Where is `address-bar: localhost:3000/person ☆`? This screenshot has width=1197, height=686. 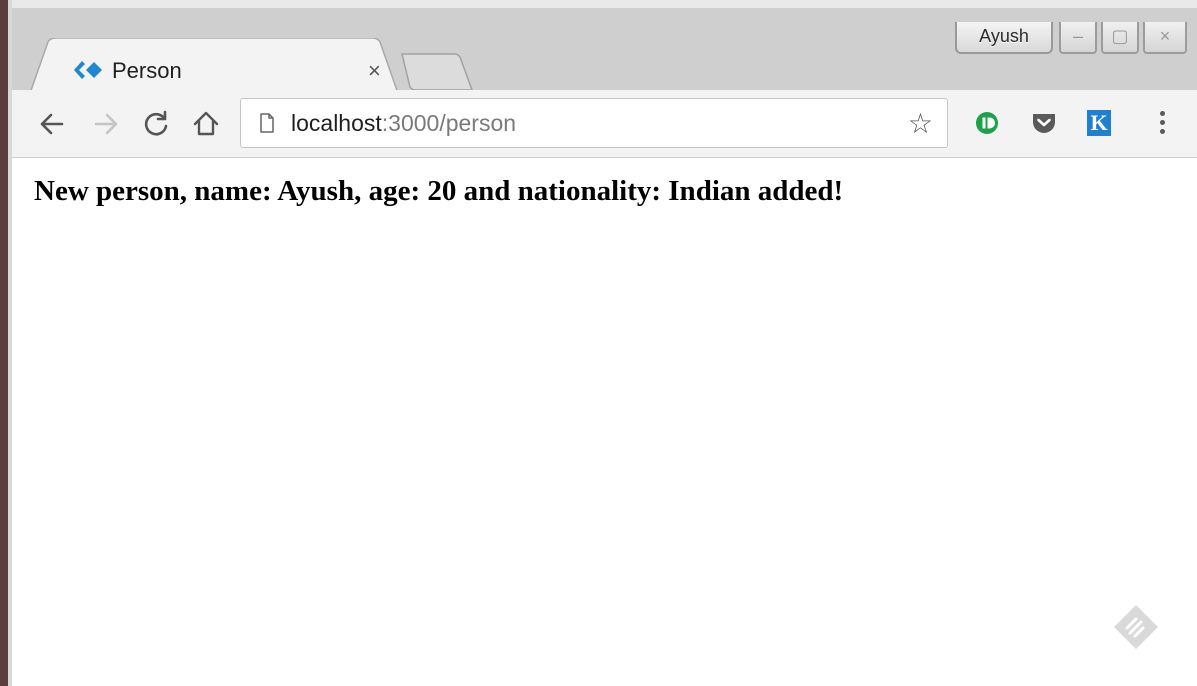 address-bar: localhost:3000/person ☆ is located at coordinates (594, 123).